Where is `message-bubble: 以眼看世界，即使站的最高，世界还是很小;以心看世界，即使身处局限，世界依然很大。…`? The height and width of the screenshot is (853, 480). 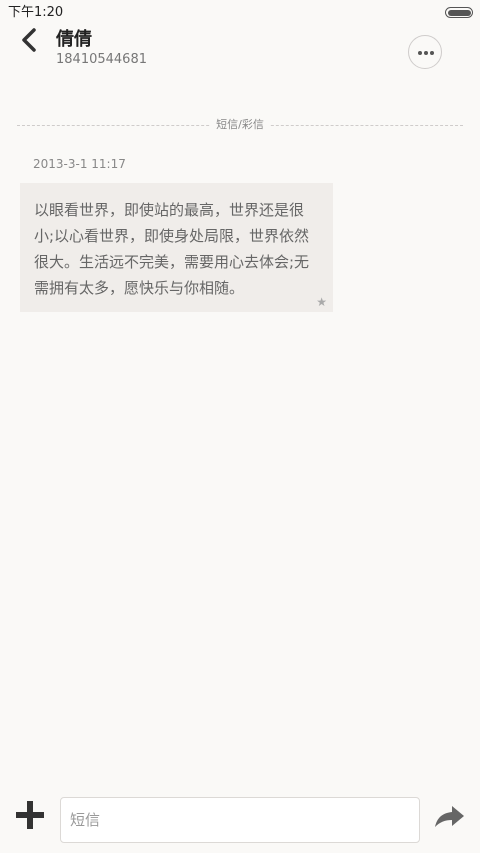 message-bubble: 以眼看世界，即使站的最高，世界还是很小;以心看世界，即使身处局限，世界依然很大。… is located at coordinates (176, 247).